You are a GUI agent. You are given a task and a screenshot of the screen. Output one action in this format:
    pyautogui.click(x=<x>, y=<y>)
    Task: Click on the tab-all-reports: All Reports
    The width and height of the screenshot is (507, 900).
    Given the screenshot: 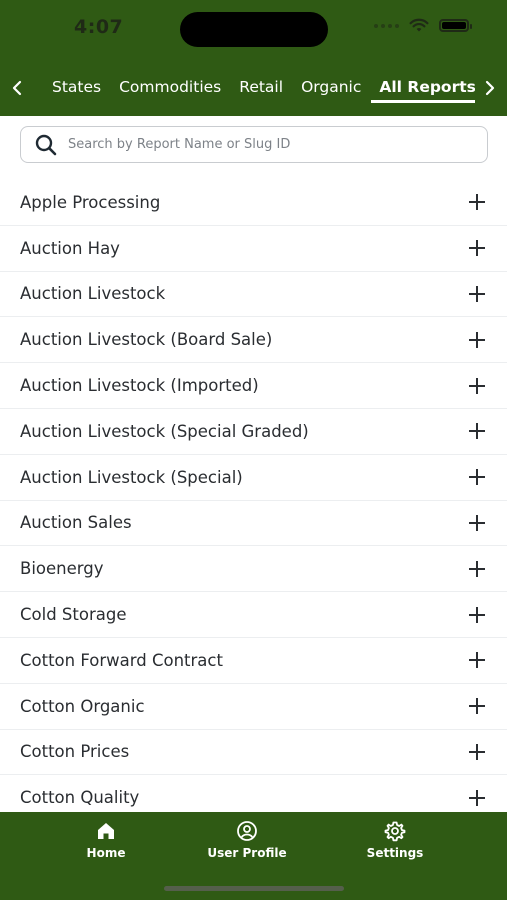 What is the action you would take?
    pyautogui.click(x=423, y=88)
    